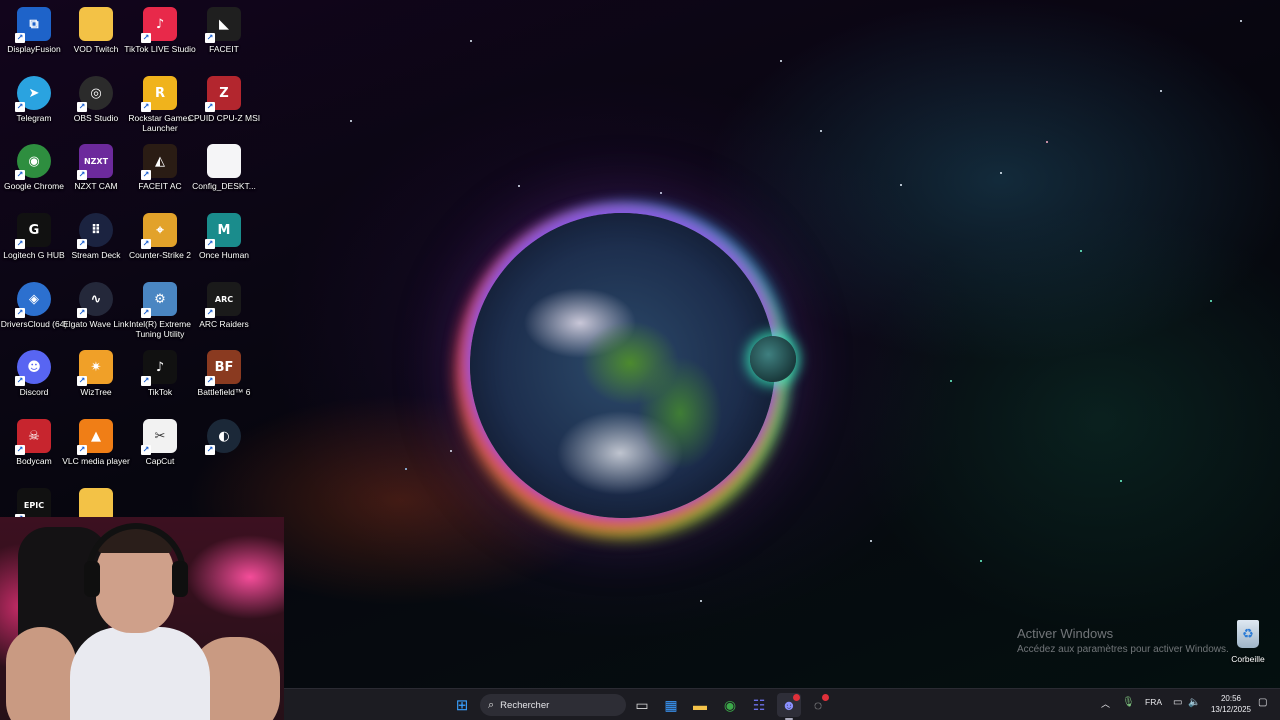  What do you see at coordinates (159, 300) in the screenshot?
I see `intel-xtu-icon: ⚙ ↗` at bounding box center [159, 300].